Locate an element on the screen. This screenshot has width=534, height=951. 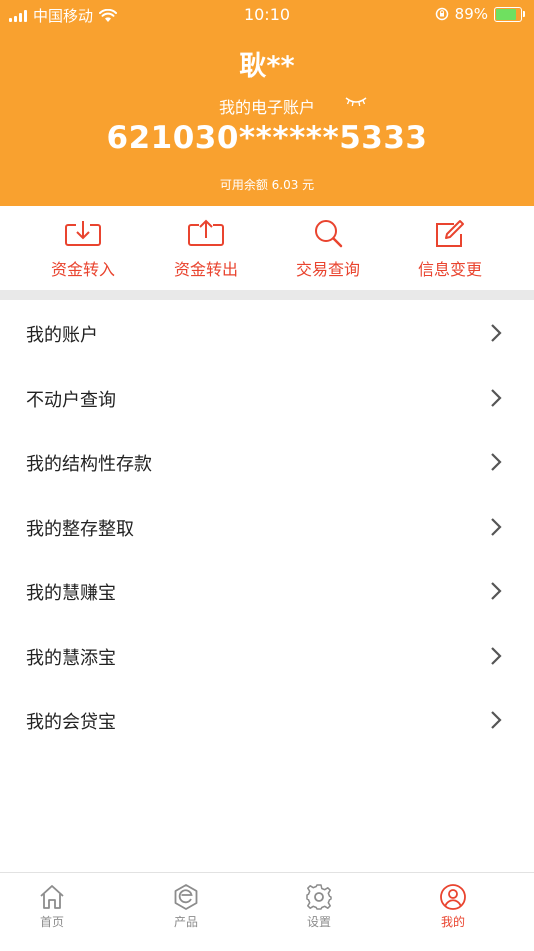
tab-products-label: 产品 is located at coordinates (185, 922).